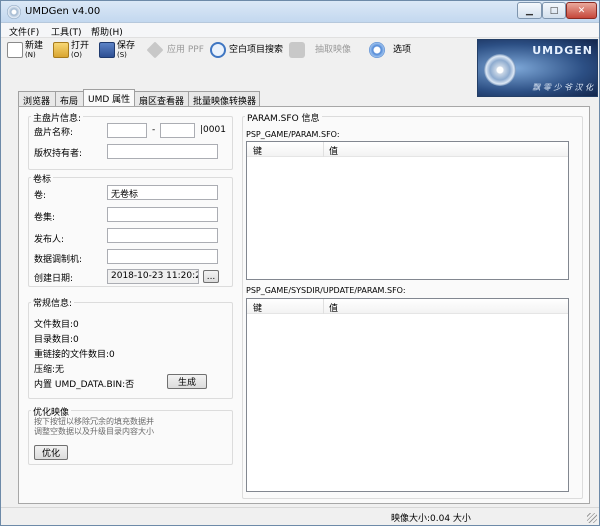 The image size is (600, 526). I want to click on directory-count: 目录数目:0, so click(56, 340).